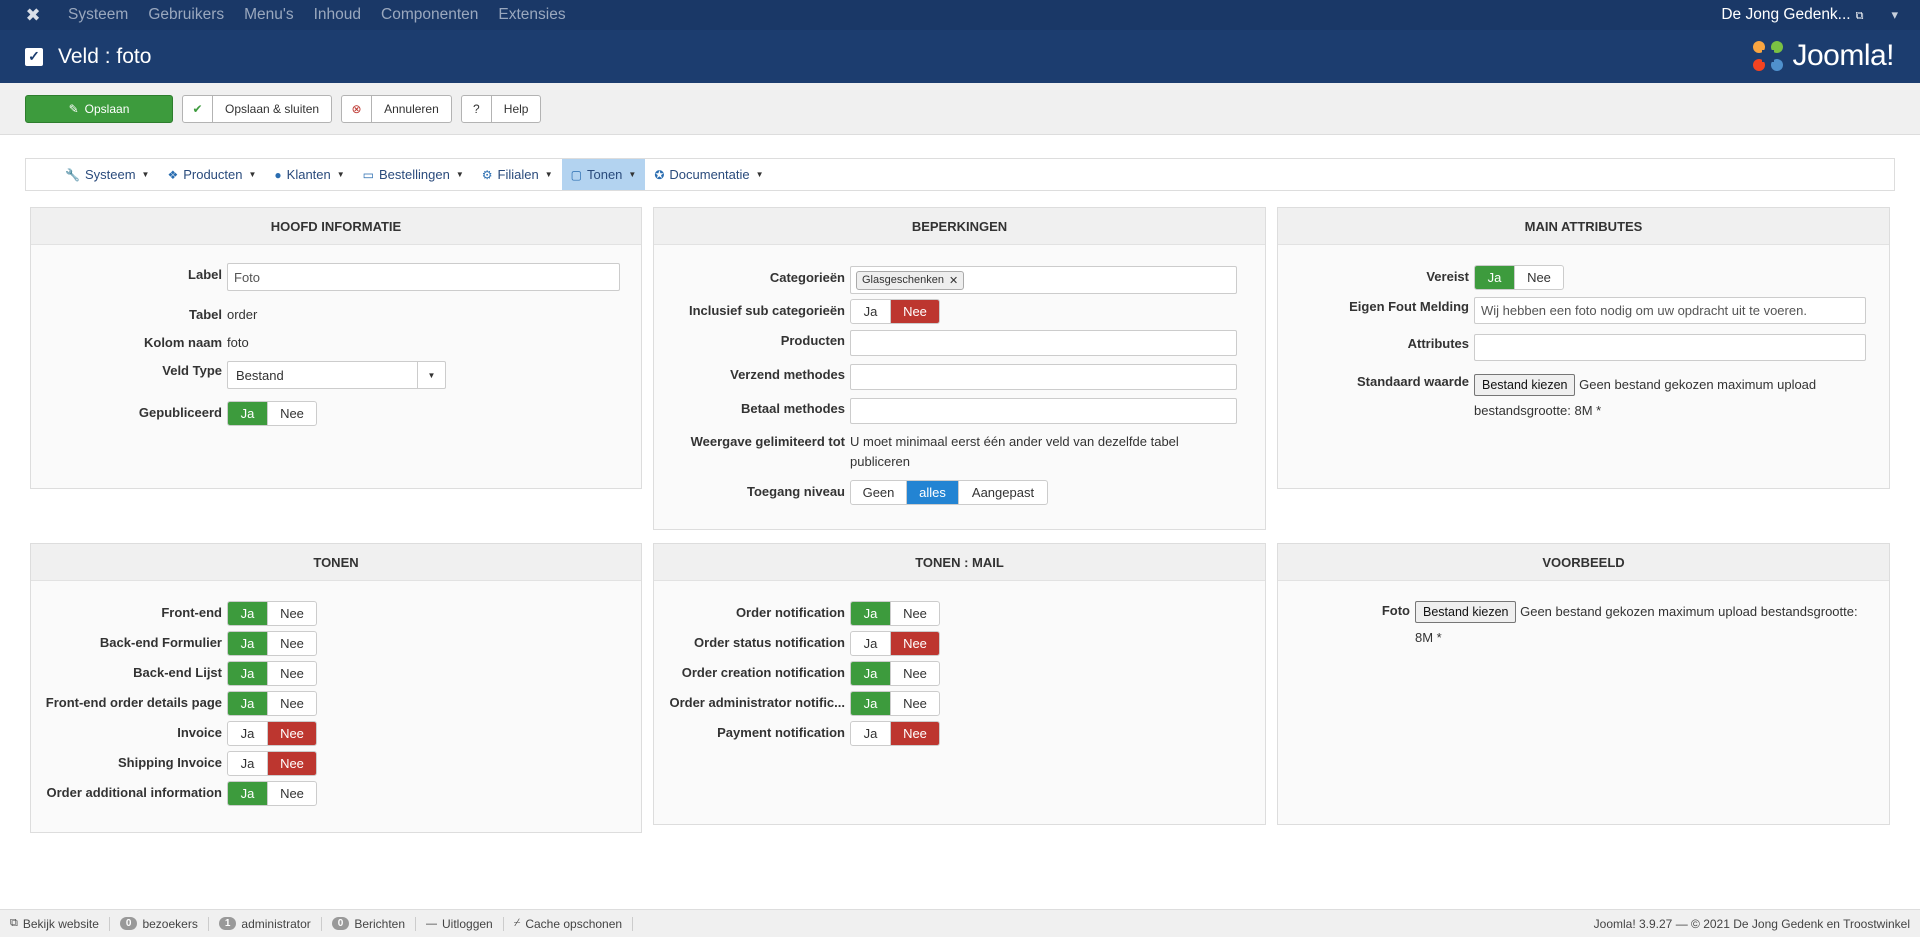 The image size is (1920, 937). I want to click on cmenu-systeem: 🔧 Systeem ▼, so click(107, 174).